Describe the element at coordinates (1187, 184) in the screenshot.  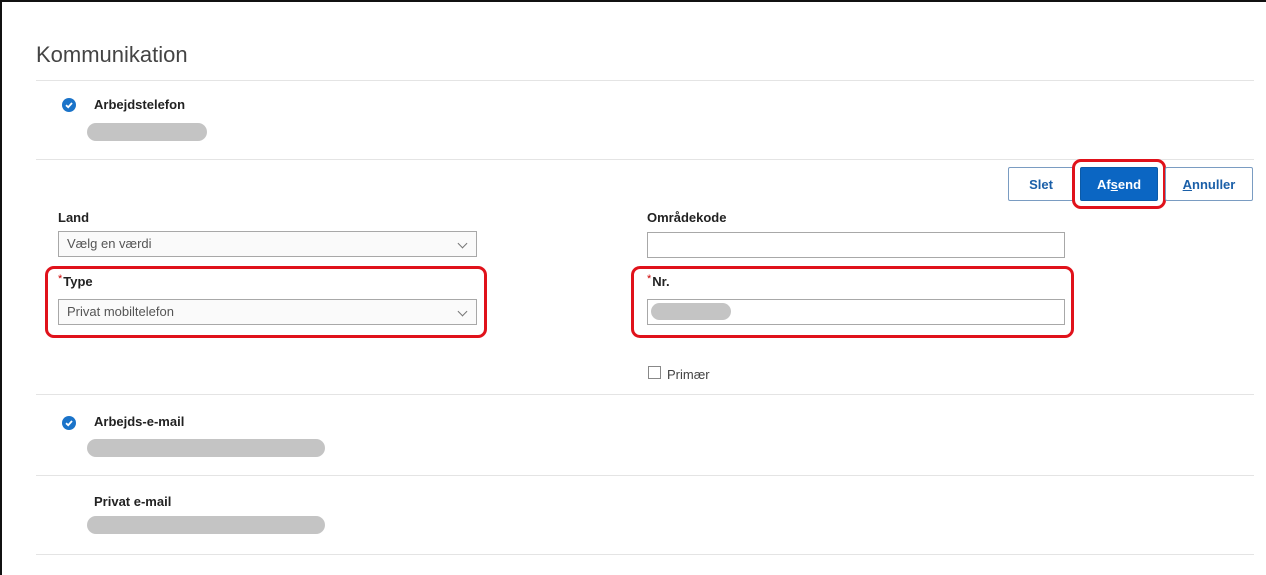
I see `cancel-access-key: A` at that location.